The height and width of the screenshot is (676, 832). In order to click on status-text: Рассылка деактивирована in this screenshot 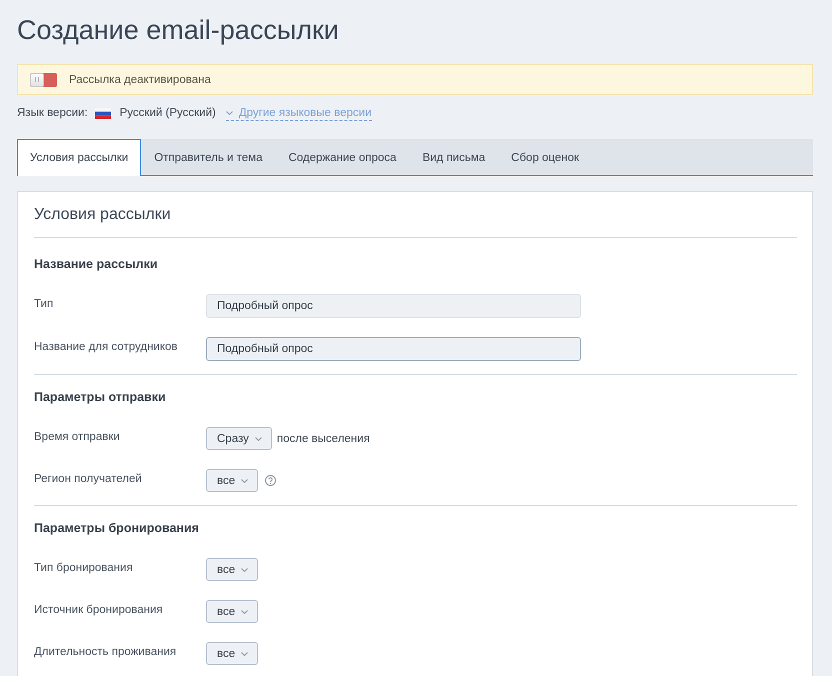, I will do `click(140, 80)`.